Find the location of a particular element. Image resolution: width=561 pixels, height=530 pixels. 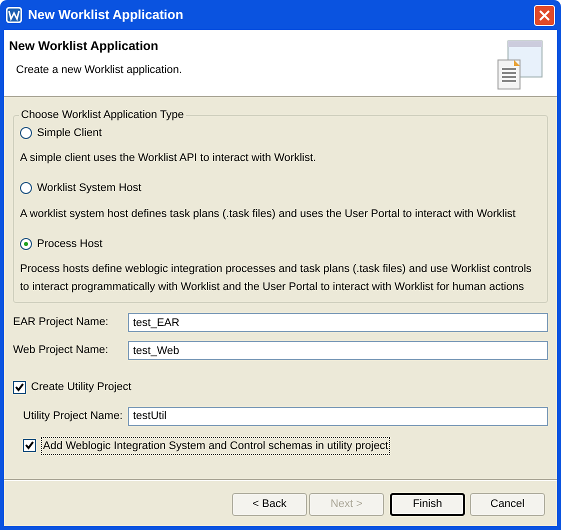

field-label: Web Project Name: is located at coordinates (61, 350).